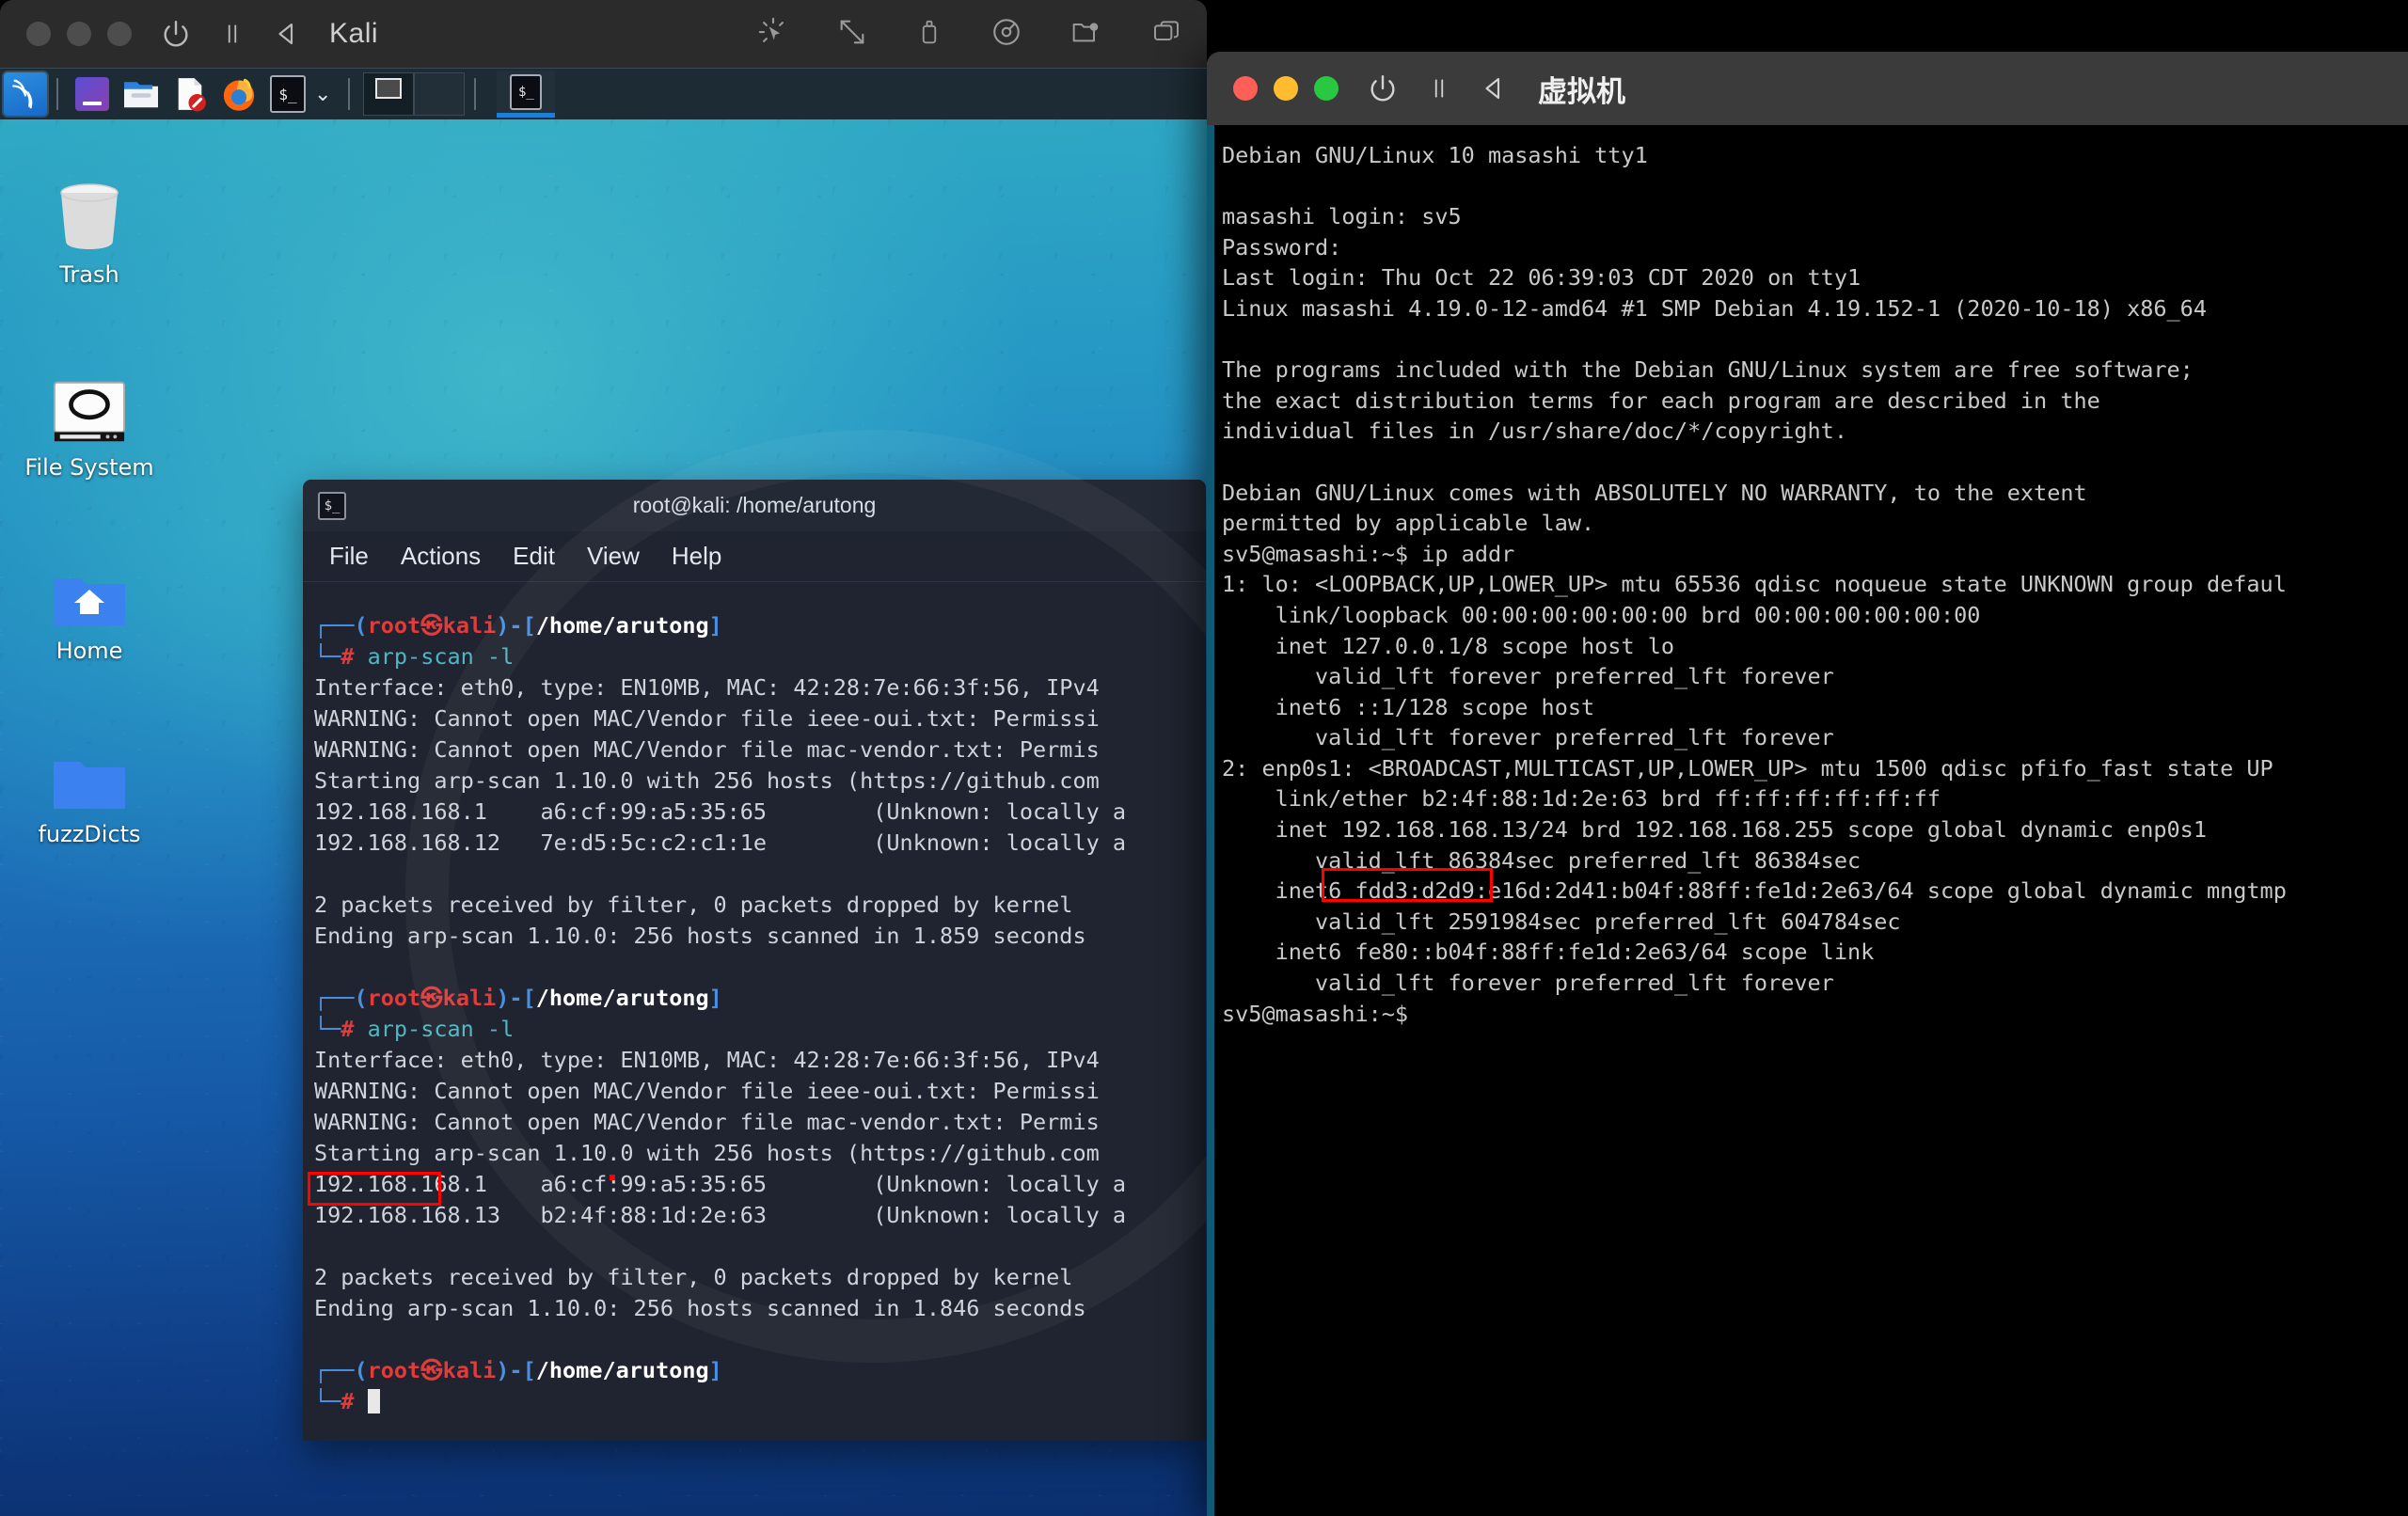 The width and height of the screenshot is (2408, 1516). I want to click on taskbar-item-terminal: $_, so click(527, 94).